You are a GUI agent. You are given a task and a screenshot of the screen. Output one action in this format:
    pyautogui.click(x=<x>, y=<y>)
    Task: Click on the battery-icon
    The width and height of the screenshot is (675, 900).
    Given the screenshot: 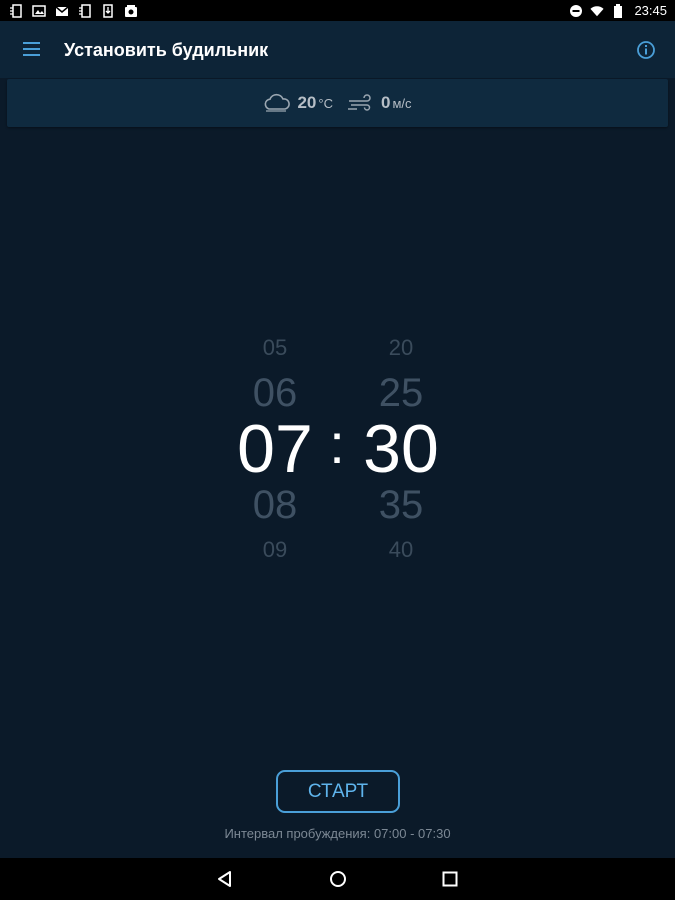 What is the action you would take?
    pyautogui.click(x=618, y=10)
    